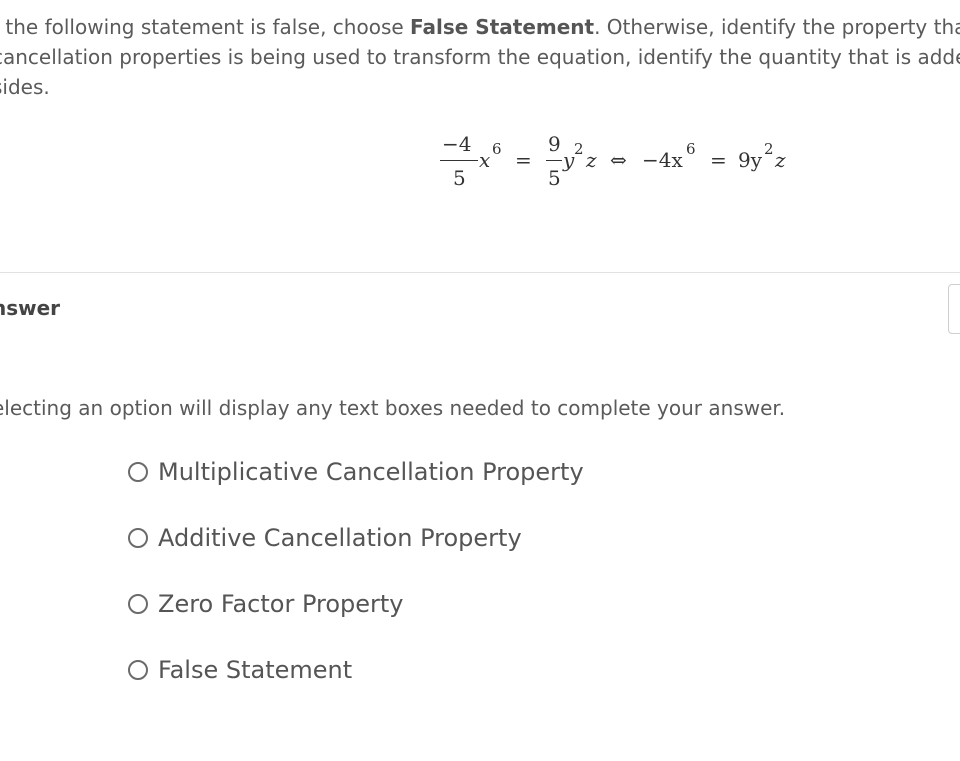 The height and width of the screenshot is (761, 960). Describe the element at coordinates (780, 160) in the screenshot. I see `right-rhs-variable: z` at that location.